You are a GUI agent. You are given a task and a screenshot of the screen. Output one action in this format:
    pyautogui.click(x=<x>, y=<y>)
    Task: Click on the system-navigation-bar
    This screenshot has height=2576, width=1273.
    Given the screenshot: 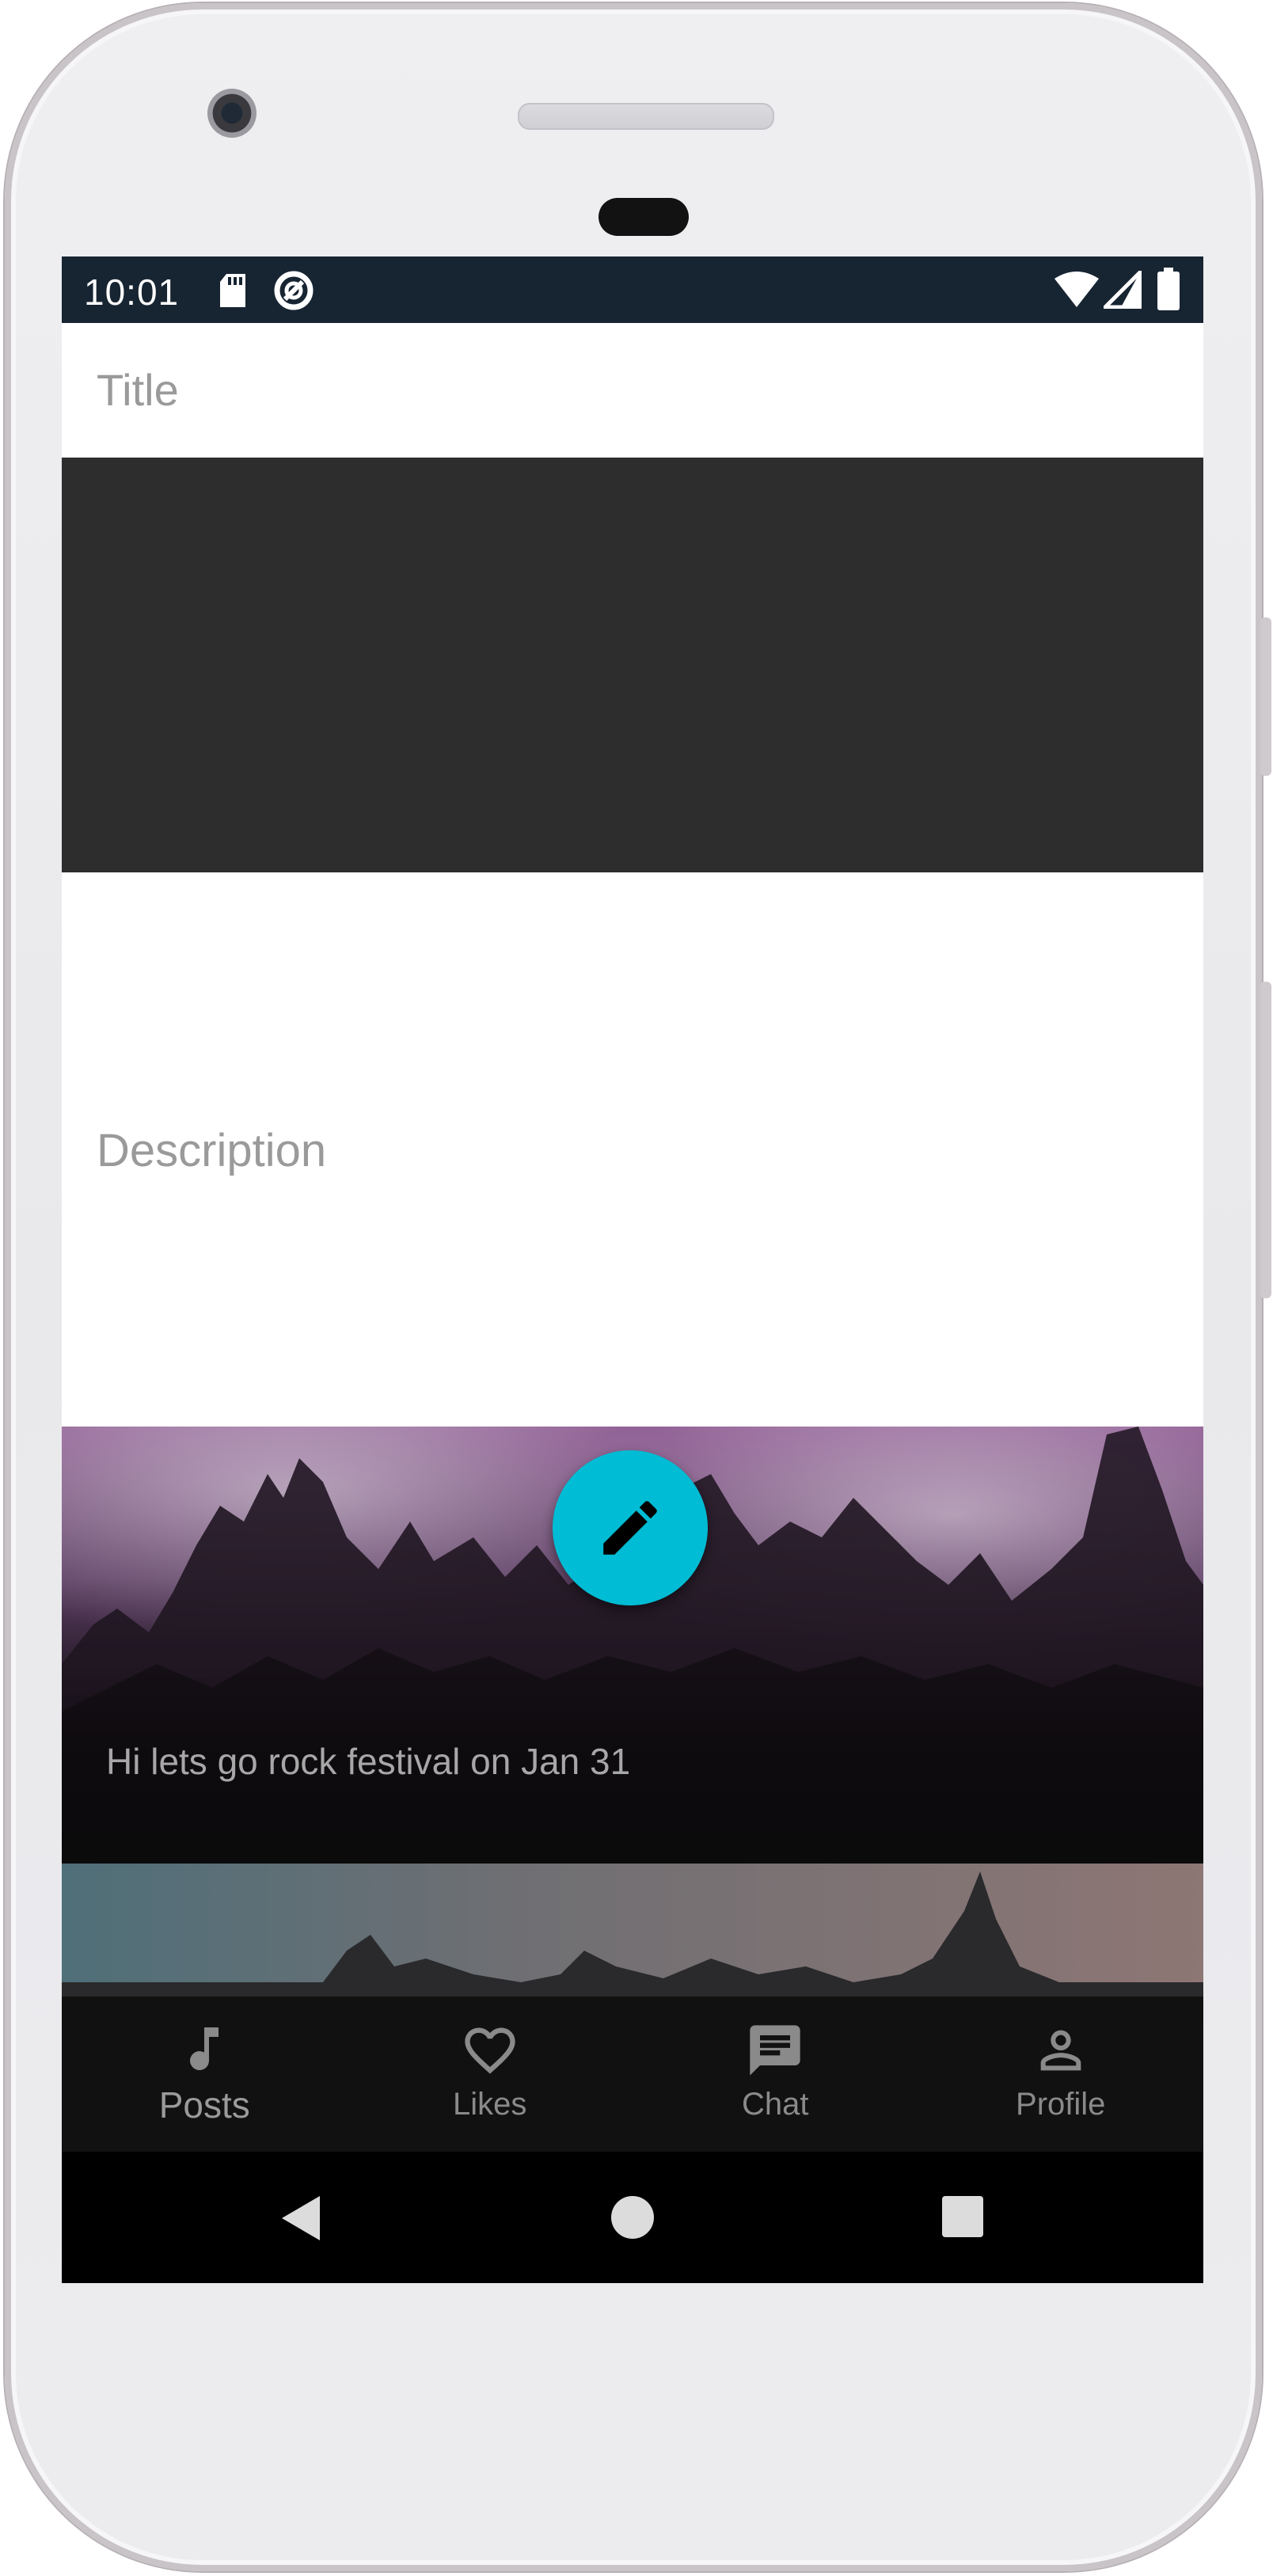 What is the action you would take?
    pyautogui.click(x=632, y=2218)
    